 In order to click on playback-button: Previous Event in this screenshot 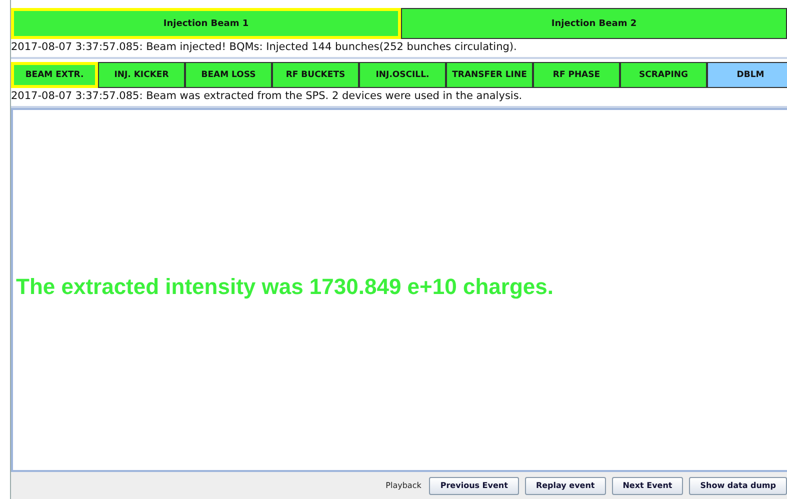, I will do `click(474, 485)`.